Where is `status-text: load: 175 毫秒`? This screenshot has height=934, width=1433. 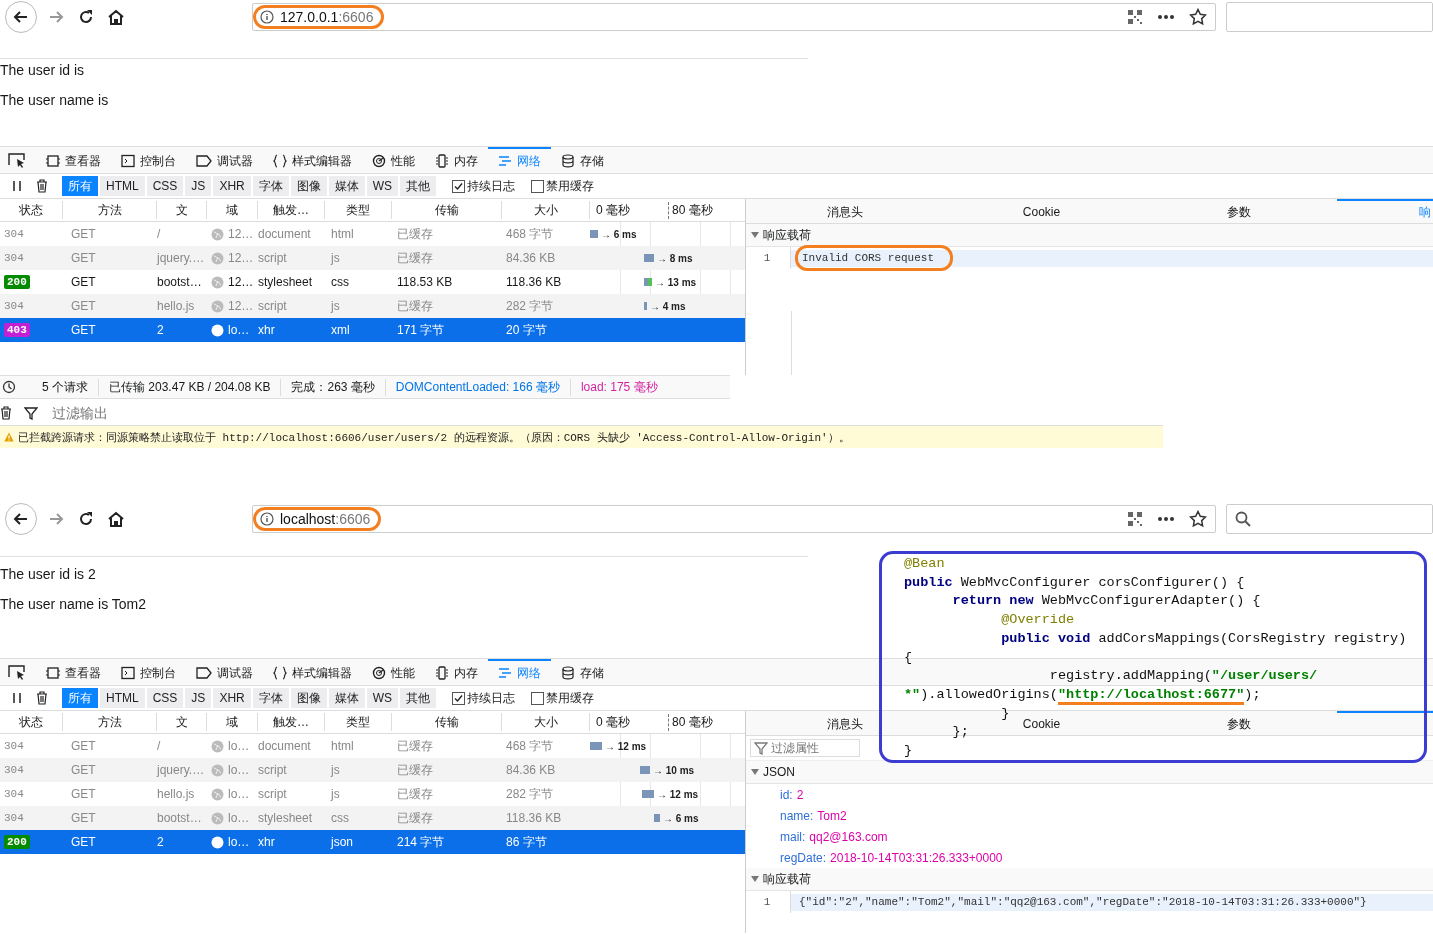 status-text: load: 175 毫秒 is located at coordinates (619, 387).